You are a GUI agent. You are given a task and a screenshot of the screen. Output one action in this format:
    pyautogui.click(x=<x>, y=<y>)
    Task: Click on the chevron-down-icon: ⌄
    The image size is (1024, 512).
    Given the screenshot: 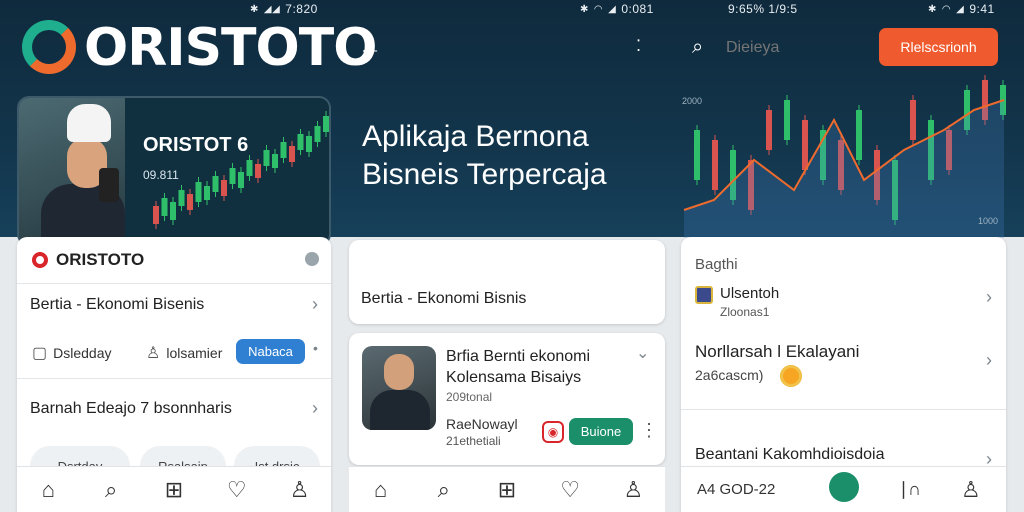 What is the action you would take?
    pyautogui.click(x=642, y=353)
    